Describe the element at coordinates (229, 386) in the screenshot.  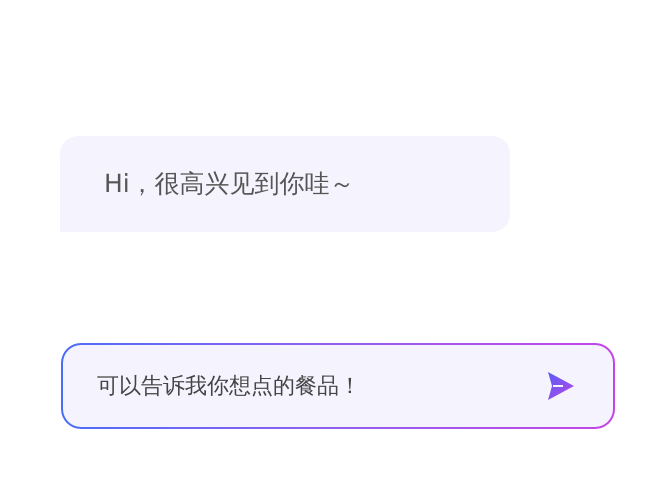
I see `input-placeholder: 可以告诉我你想点的餐品！` at that location.